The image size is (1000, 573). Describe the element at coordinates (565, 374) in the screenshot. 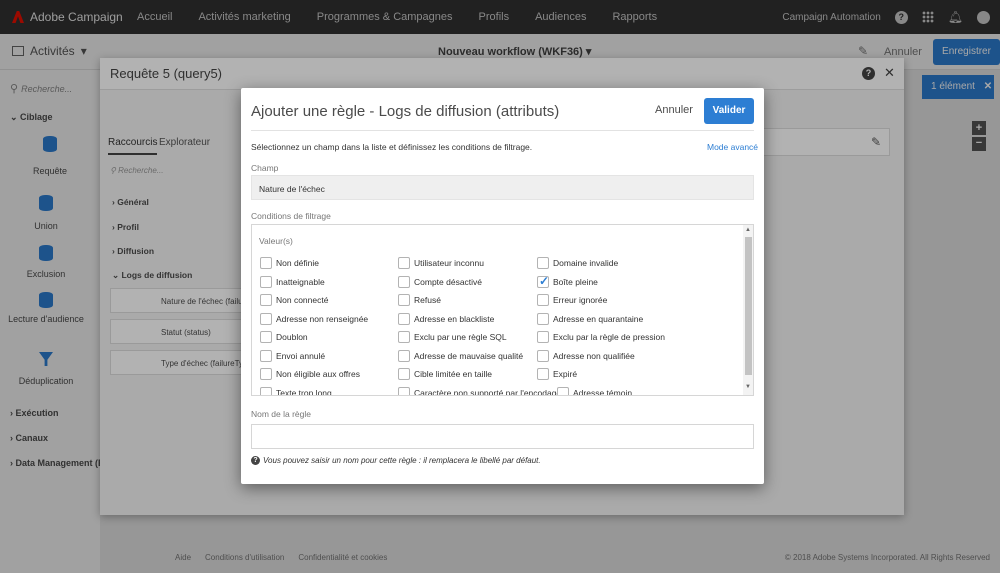

I see `checkbox-label: Expiré` at that location.